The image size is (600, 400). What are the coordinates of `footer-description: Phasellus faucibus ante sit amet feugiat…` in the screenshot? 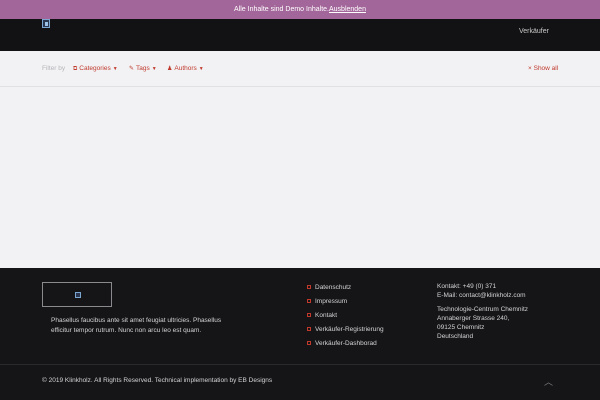 It's located at (136, 325).